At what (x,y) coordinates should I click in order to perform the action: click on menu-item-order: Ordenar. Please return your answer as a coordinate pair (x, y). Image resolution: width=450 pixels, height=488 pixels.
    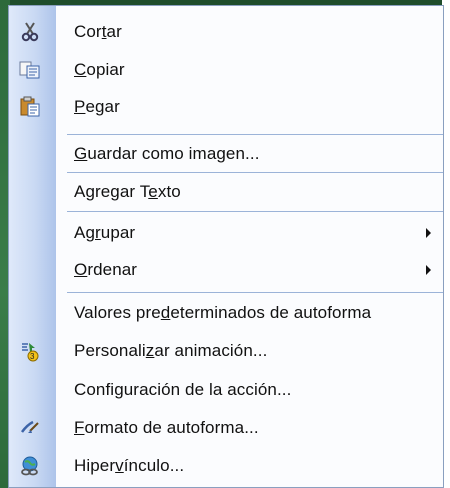
    Looking at the image, I should click on (226, 270).